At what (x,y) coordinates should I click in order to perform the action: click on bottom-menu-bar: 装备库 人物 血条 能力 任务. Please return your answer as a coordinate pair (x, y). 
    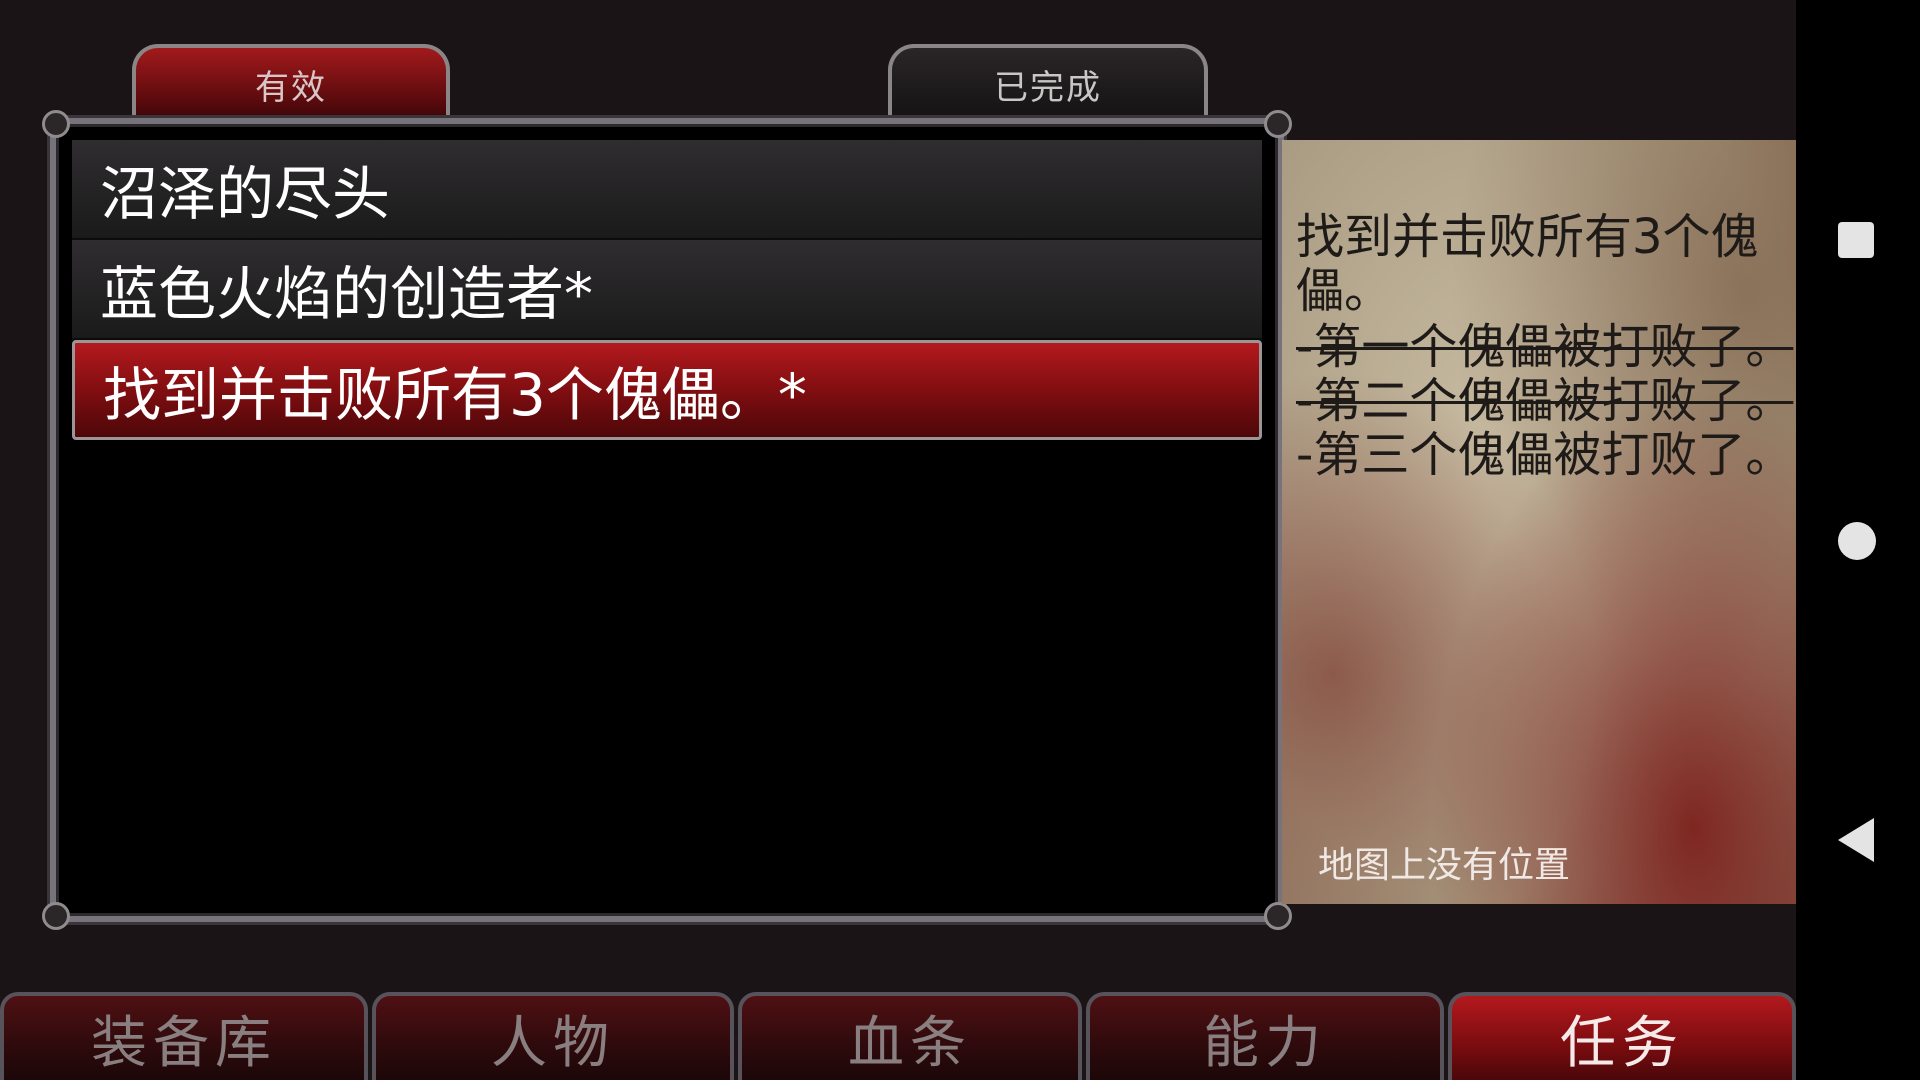
    Looking at the image, I should click on (898, 1034).